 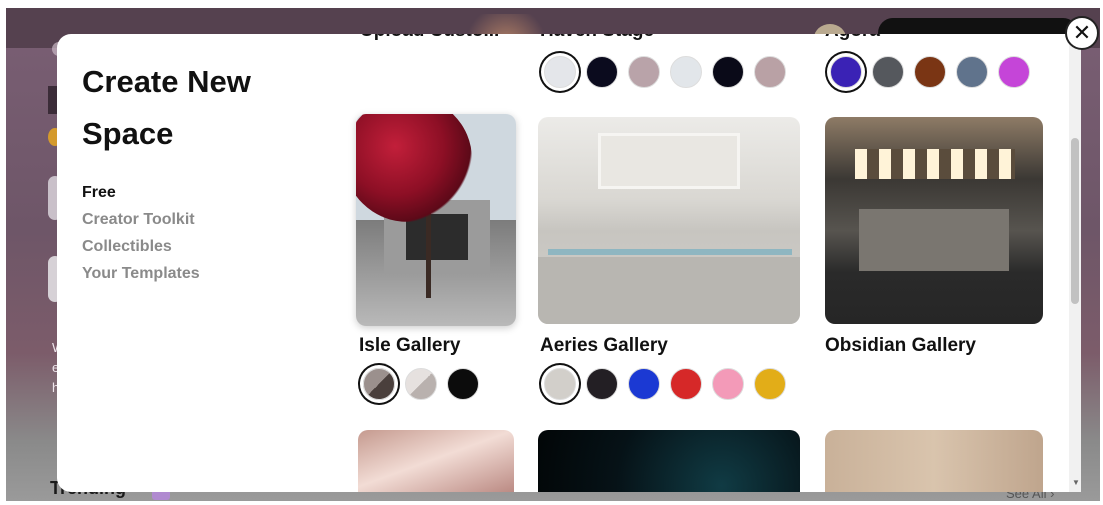 I want to click on template-label-isle-gallery: Isle Gallery, so click(x=409, y=346).